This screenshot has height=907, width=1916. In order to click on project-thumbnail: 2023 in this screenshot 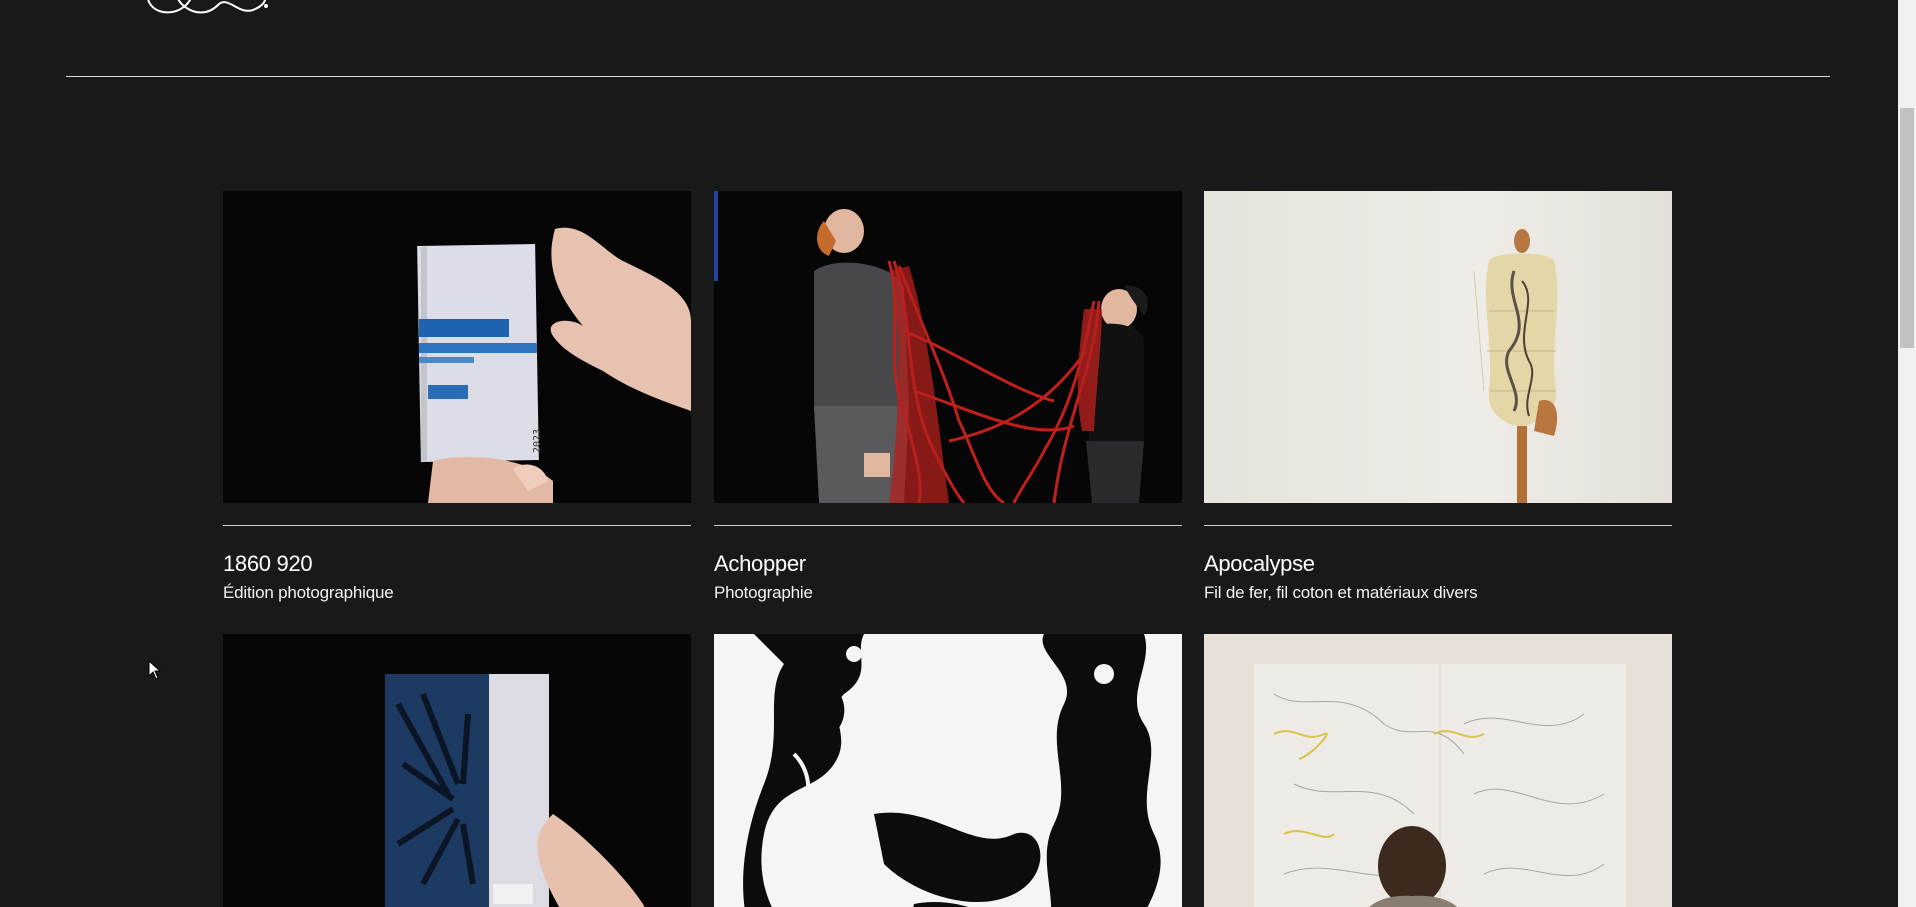, I will do `click(457, 347)`.